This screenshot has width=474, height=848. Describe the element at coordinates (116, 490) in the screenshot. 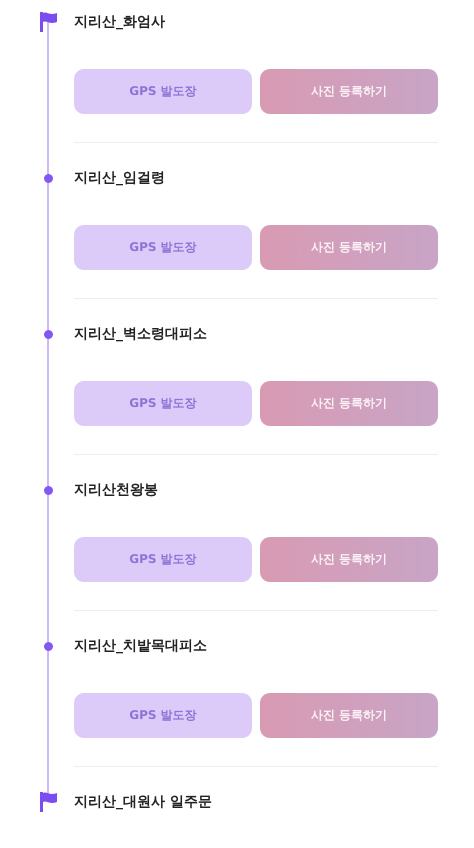

I see `stop-title: 지리산천왕봉` at that location.